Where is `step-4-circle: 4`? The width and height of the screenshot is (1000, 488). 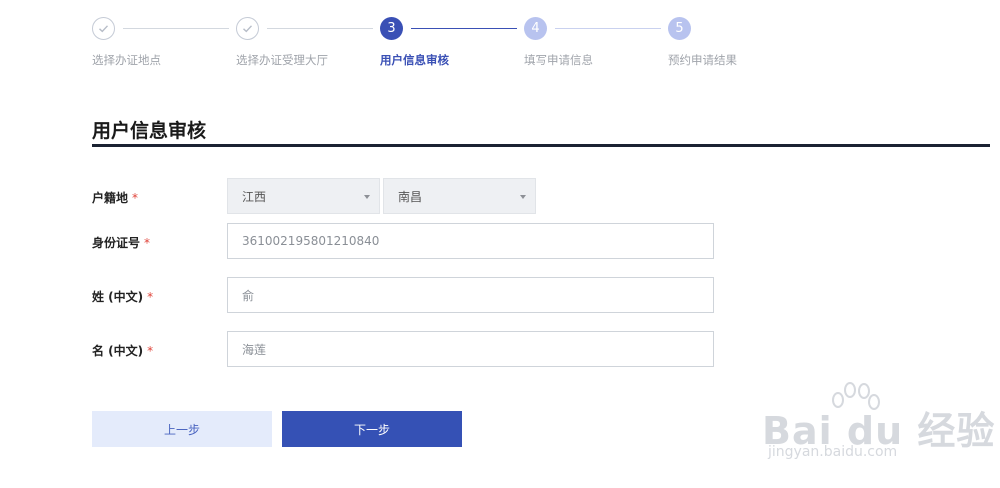 step-4-circle: 4 is located at coordinates (535, 28).